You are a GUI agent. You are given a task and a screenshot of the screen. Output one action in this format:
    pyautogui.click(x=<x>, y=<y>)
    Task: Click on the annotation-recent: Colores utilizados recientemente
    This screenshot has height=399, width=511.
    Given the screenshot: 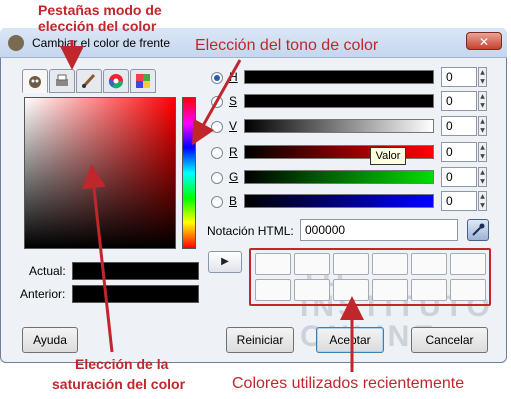 What is the action you would take?
    pyautogui.click(x=348, y=383)
    